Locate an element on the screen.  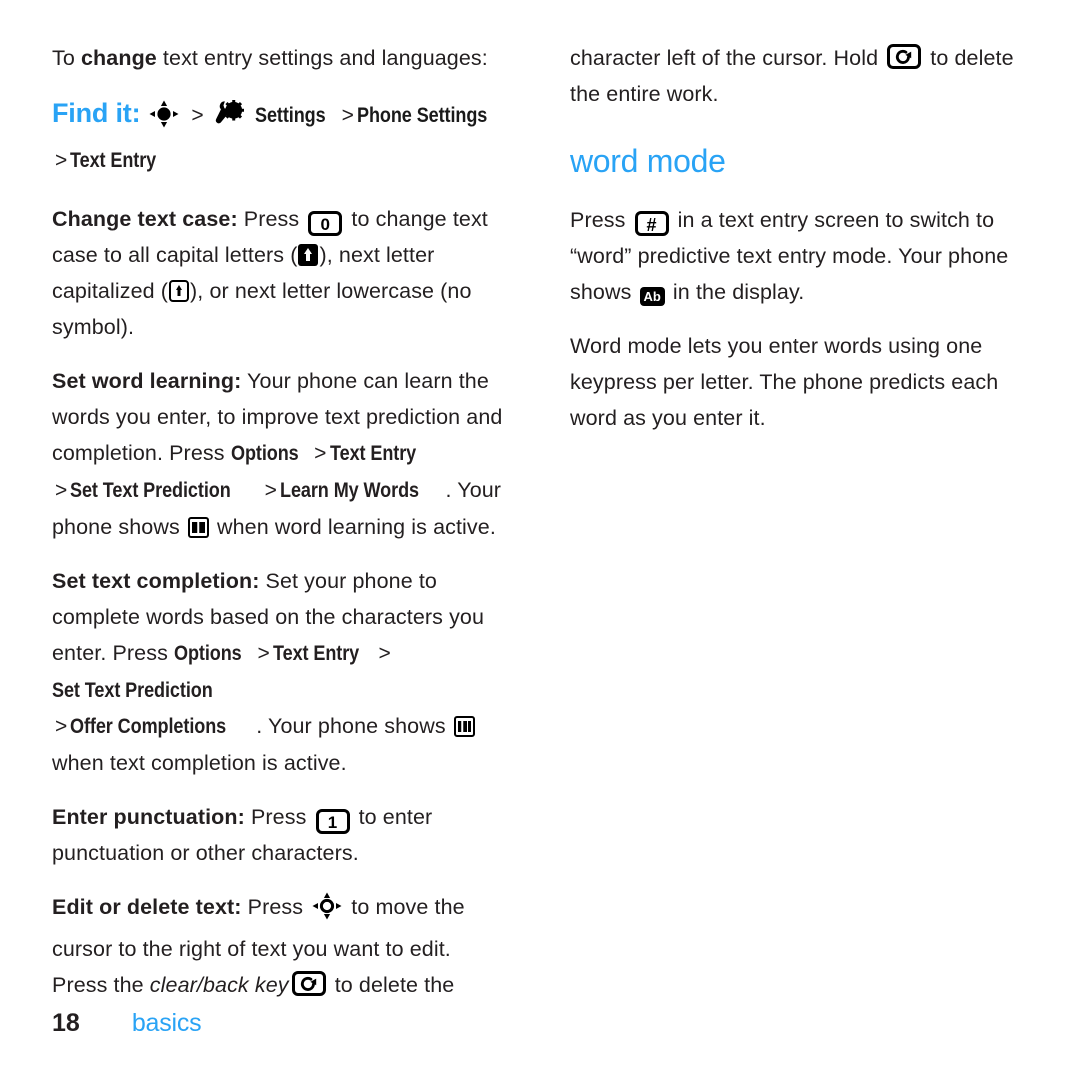
punctuation-part-0: Press is located at coordinates (278, 817).